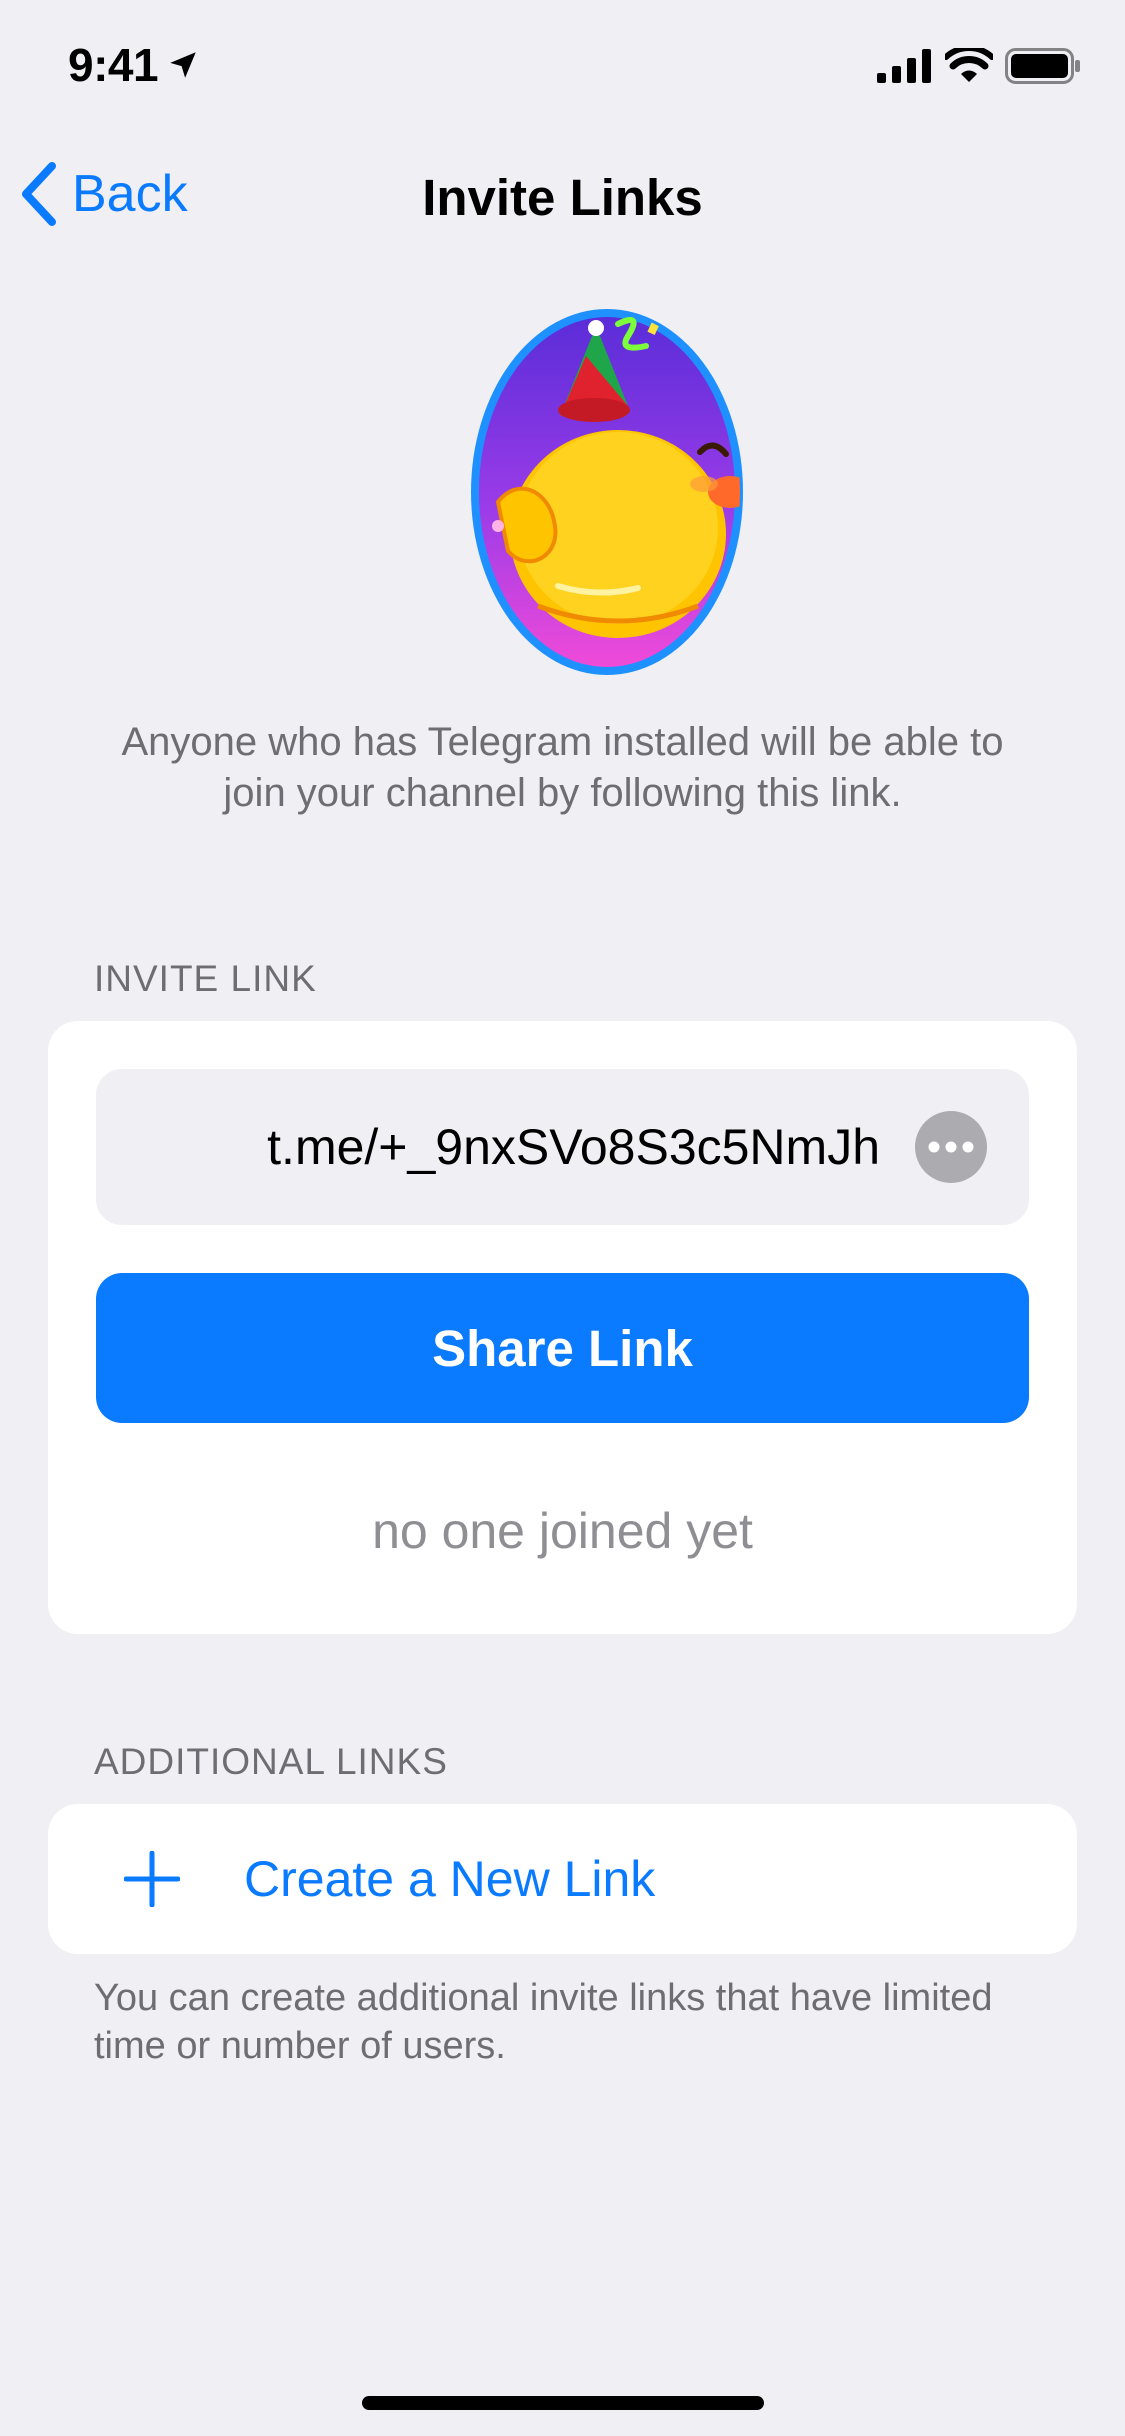 The image size is (1125, 2436). Describe the element at coordinates (271, 1761) in the screenshot. I see `additional-links-section-header: ADDITIONAL LINKS` at that location.